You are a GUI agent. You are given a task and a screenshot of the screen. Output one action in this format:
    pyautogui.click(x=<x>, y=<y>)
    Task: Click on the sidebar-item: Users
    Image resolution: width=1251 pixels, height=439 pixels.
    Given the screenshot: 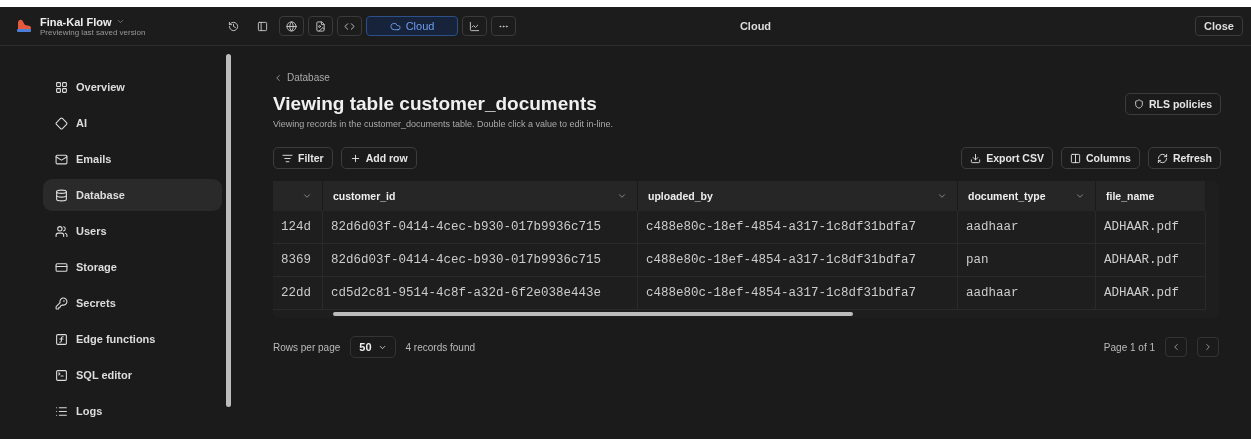 What is the action you would take?
    pyautogui.click(x=132, y=231)
    